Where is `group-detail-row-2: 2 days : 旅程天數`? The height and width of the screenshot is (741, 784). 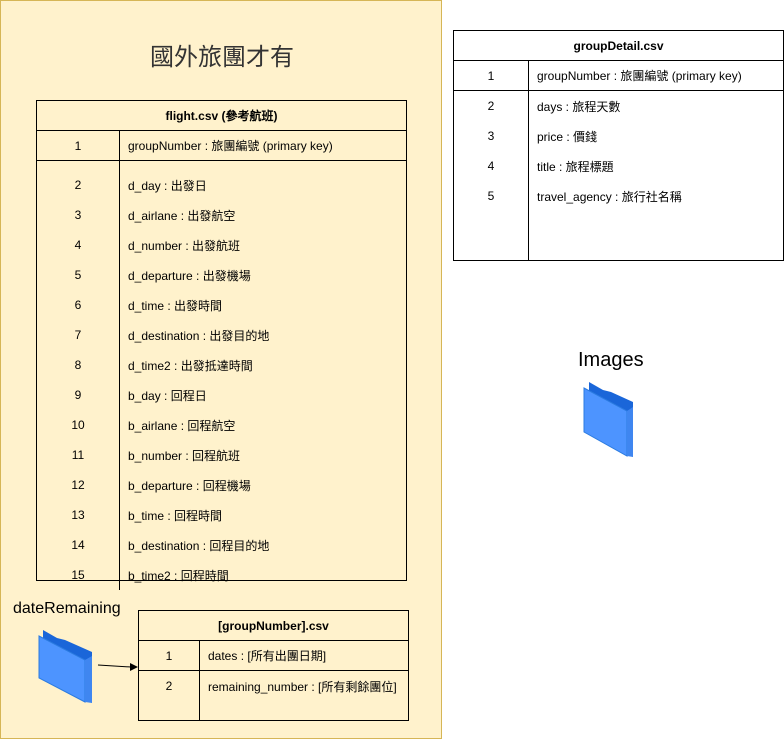 group-detail-row-2: 2 days : 旅程天數 is located at coordinates (618, 106).